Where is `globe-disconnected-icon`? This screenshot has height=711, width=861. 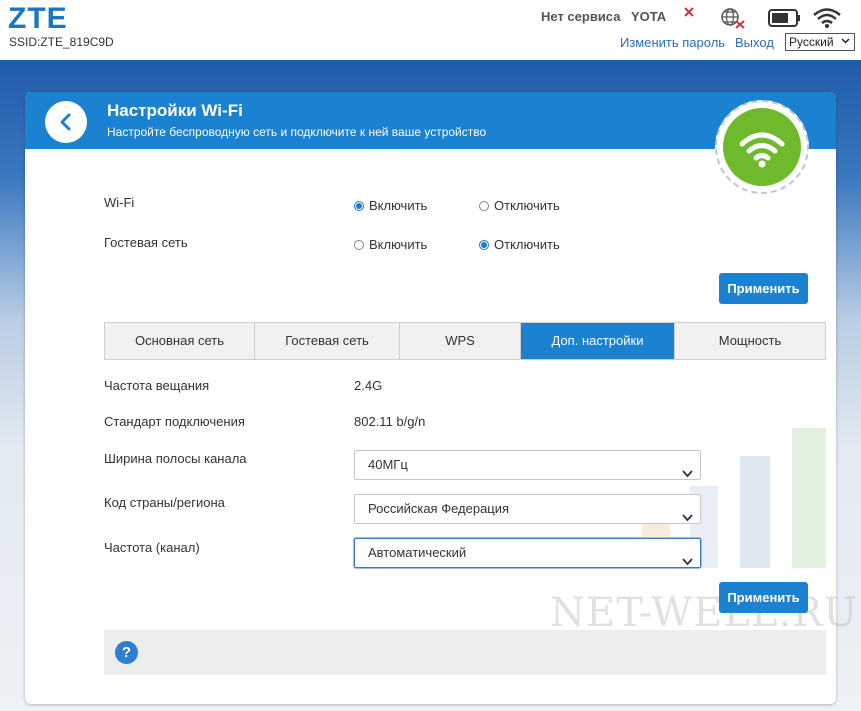
globe-disconnected-icon is located at coordinates (733, 19).